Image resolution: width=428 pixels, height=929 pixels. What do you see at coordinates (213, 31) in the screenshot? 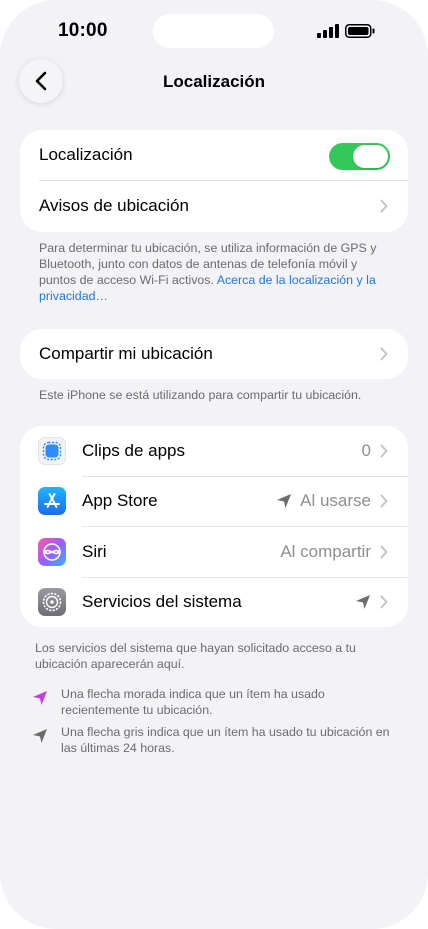
I see `dynamic-island` at bounding box center [213, 31].